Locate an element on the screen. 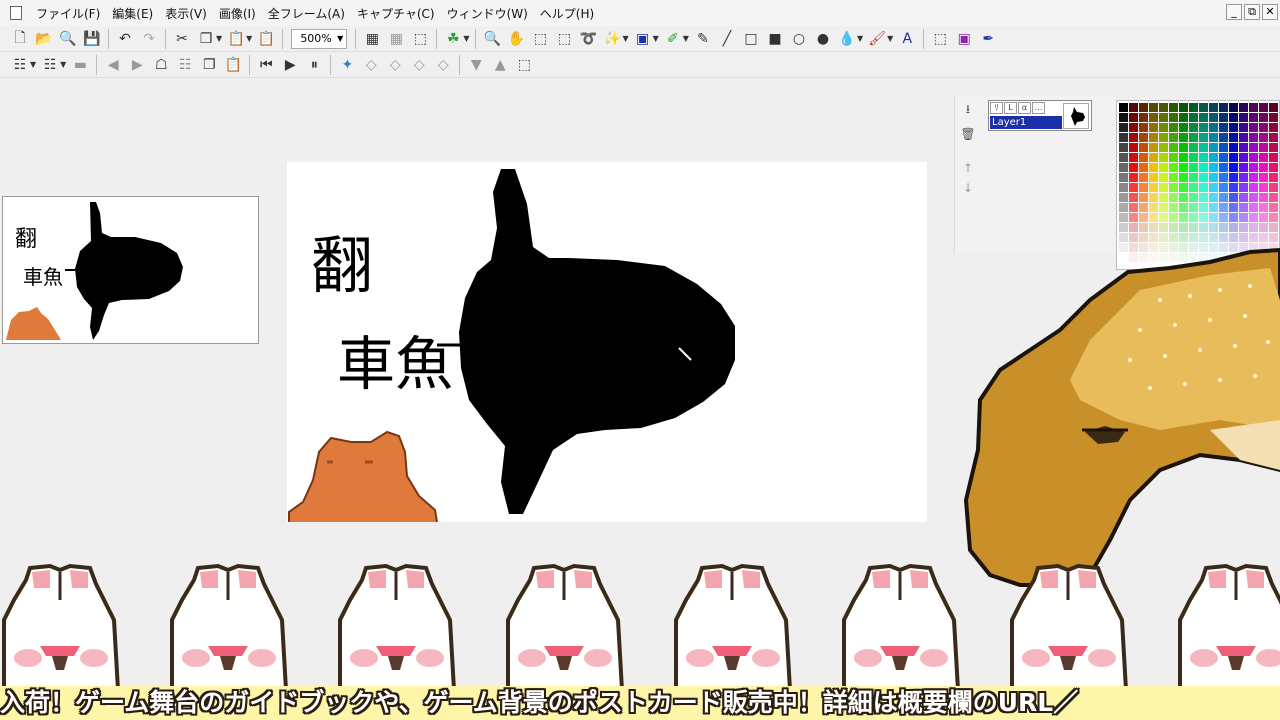  cuttlefish-sprite is located at coordinates (1121, 417).